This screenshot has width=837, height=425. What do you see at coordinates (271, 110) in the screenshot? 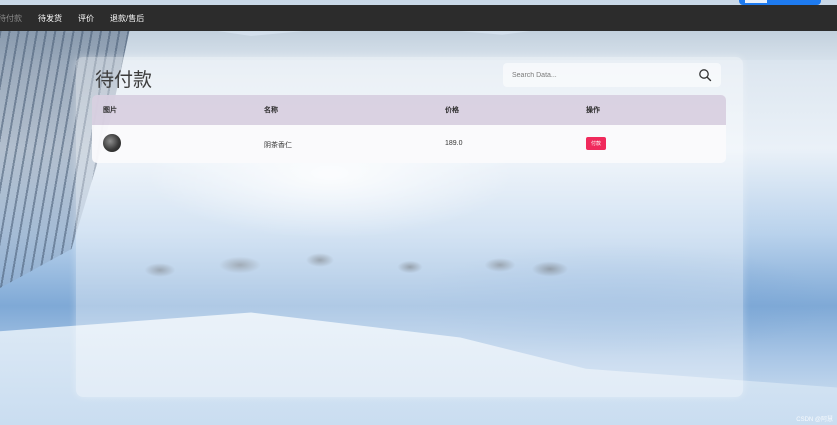
I see `column-header-name: 名称` at bounding box center [271, 110].